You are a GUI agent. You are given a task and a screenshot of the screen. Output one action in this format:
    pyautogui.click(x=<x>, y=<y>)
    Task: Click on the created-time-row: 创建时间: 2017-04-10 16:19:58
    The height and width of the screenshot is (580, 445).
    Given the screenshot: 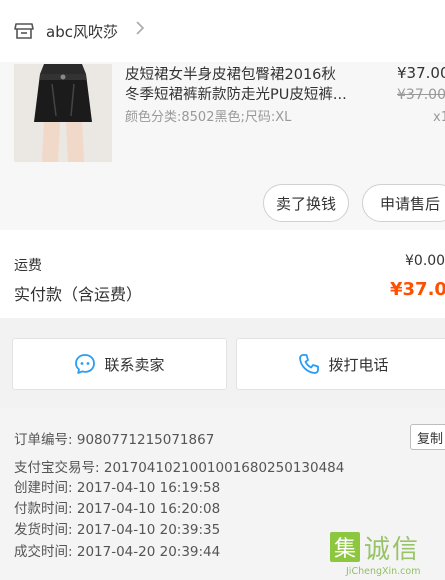 What is the action you would take?
    pyautogui.click(x=117, y=486)
    